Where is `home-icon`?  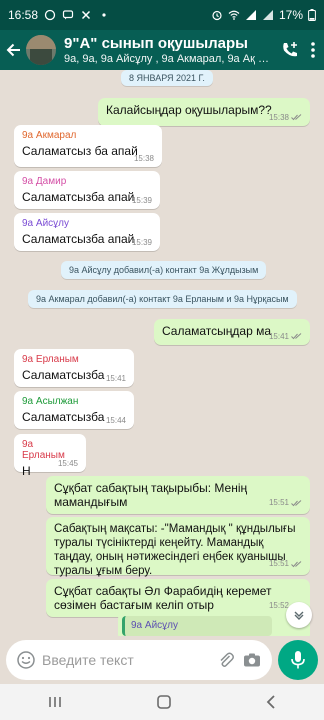 home-icon is located at coordinates (164, 702).